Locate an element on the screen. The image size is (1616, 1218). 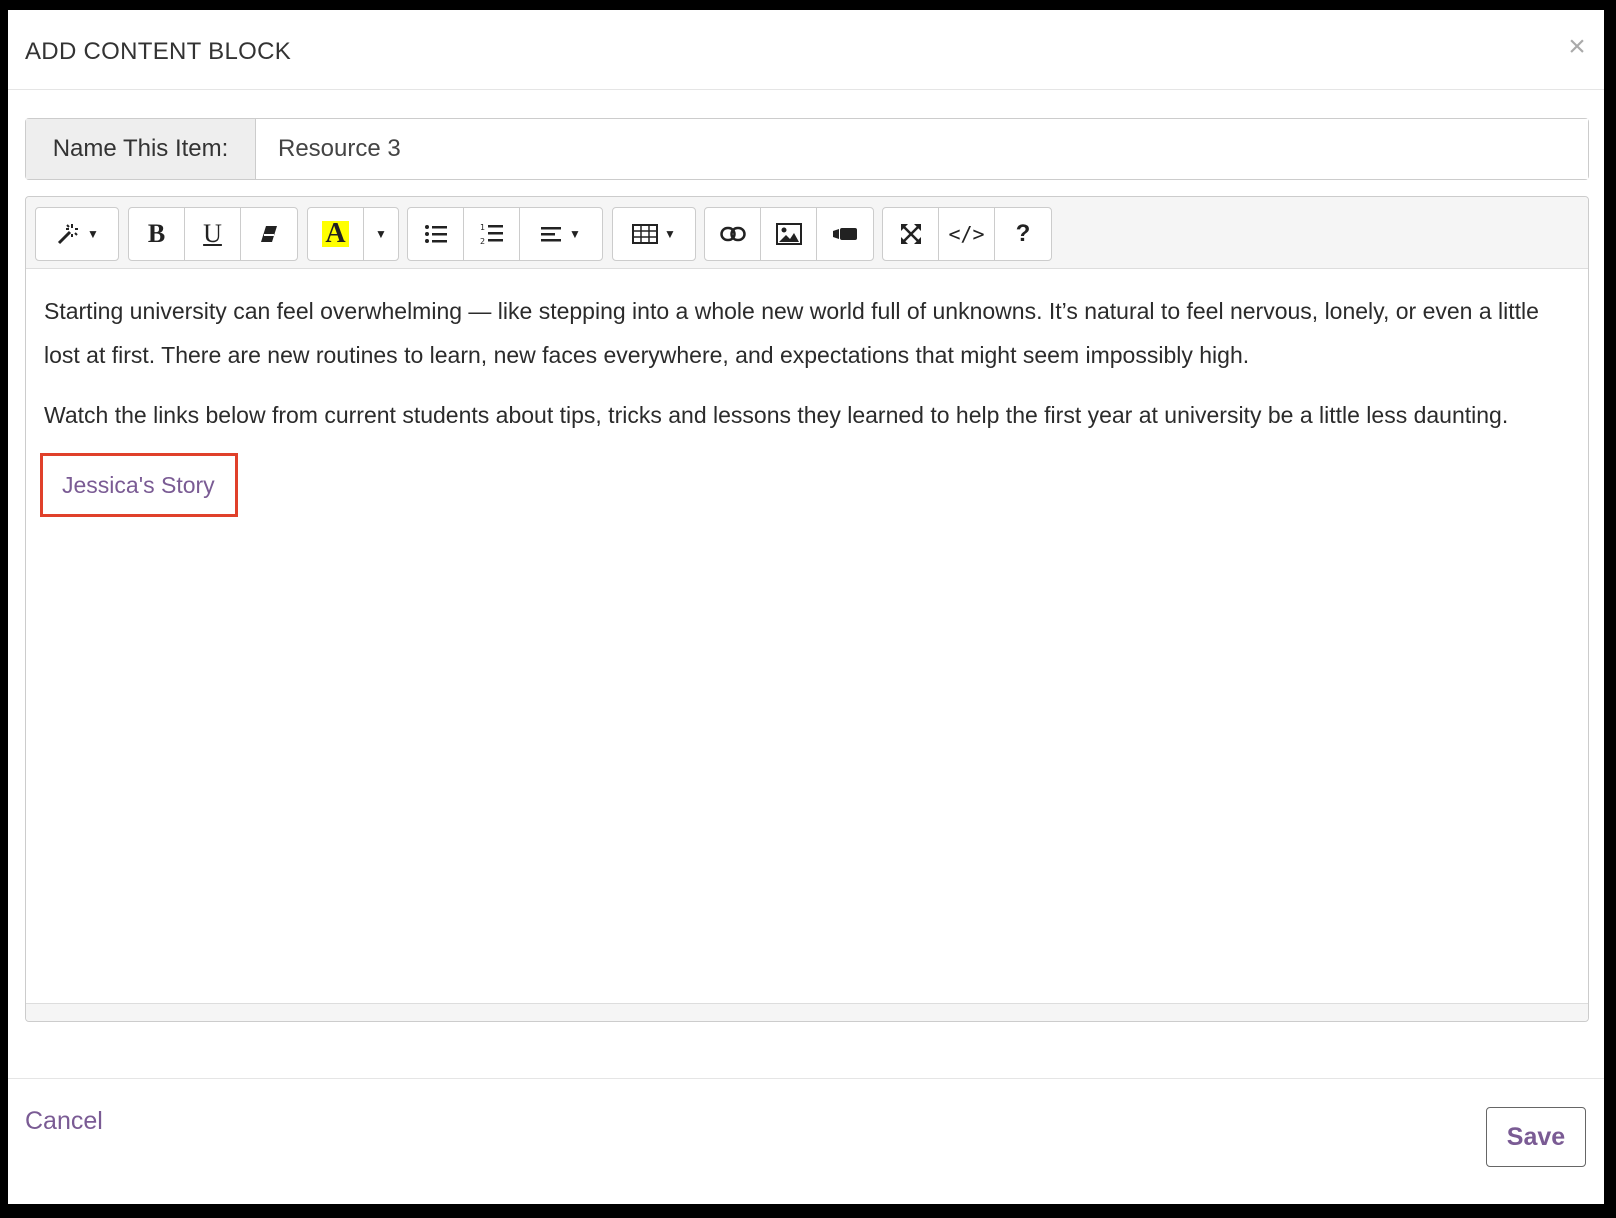
help-button: ? is located at coordinates (1023, 234).